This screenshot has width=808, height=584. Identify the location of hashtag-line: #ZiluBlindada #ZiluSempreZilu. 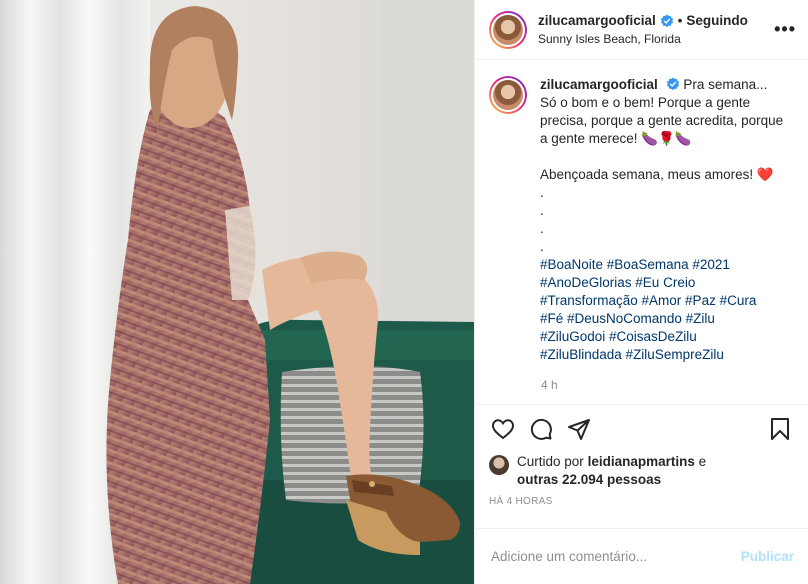
(663, 355).